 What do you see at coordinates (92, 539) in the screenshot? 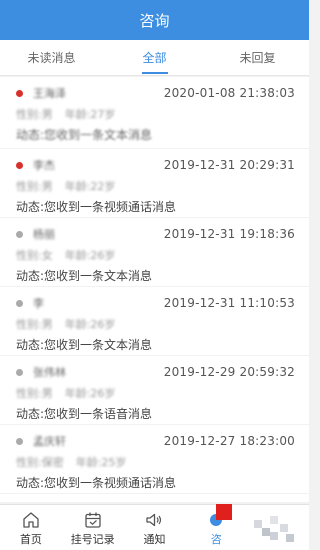
I see `nav-records-label: 挂号记录` at bounding box center [92, 539].